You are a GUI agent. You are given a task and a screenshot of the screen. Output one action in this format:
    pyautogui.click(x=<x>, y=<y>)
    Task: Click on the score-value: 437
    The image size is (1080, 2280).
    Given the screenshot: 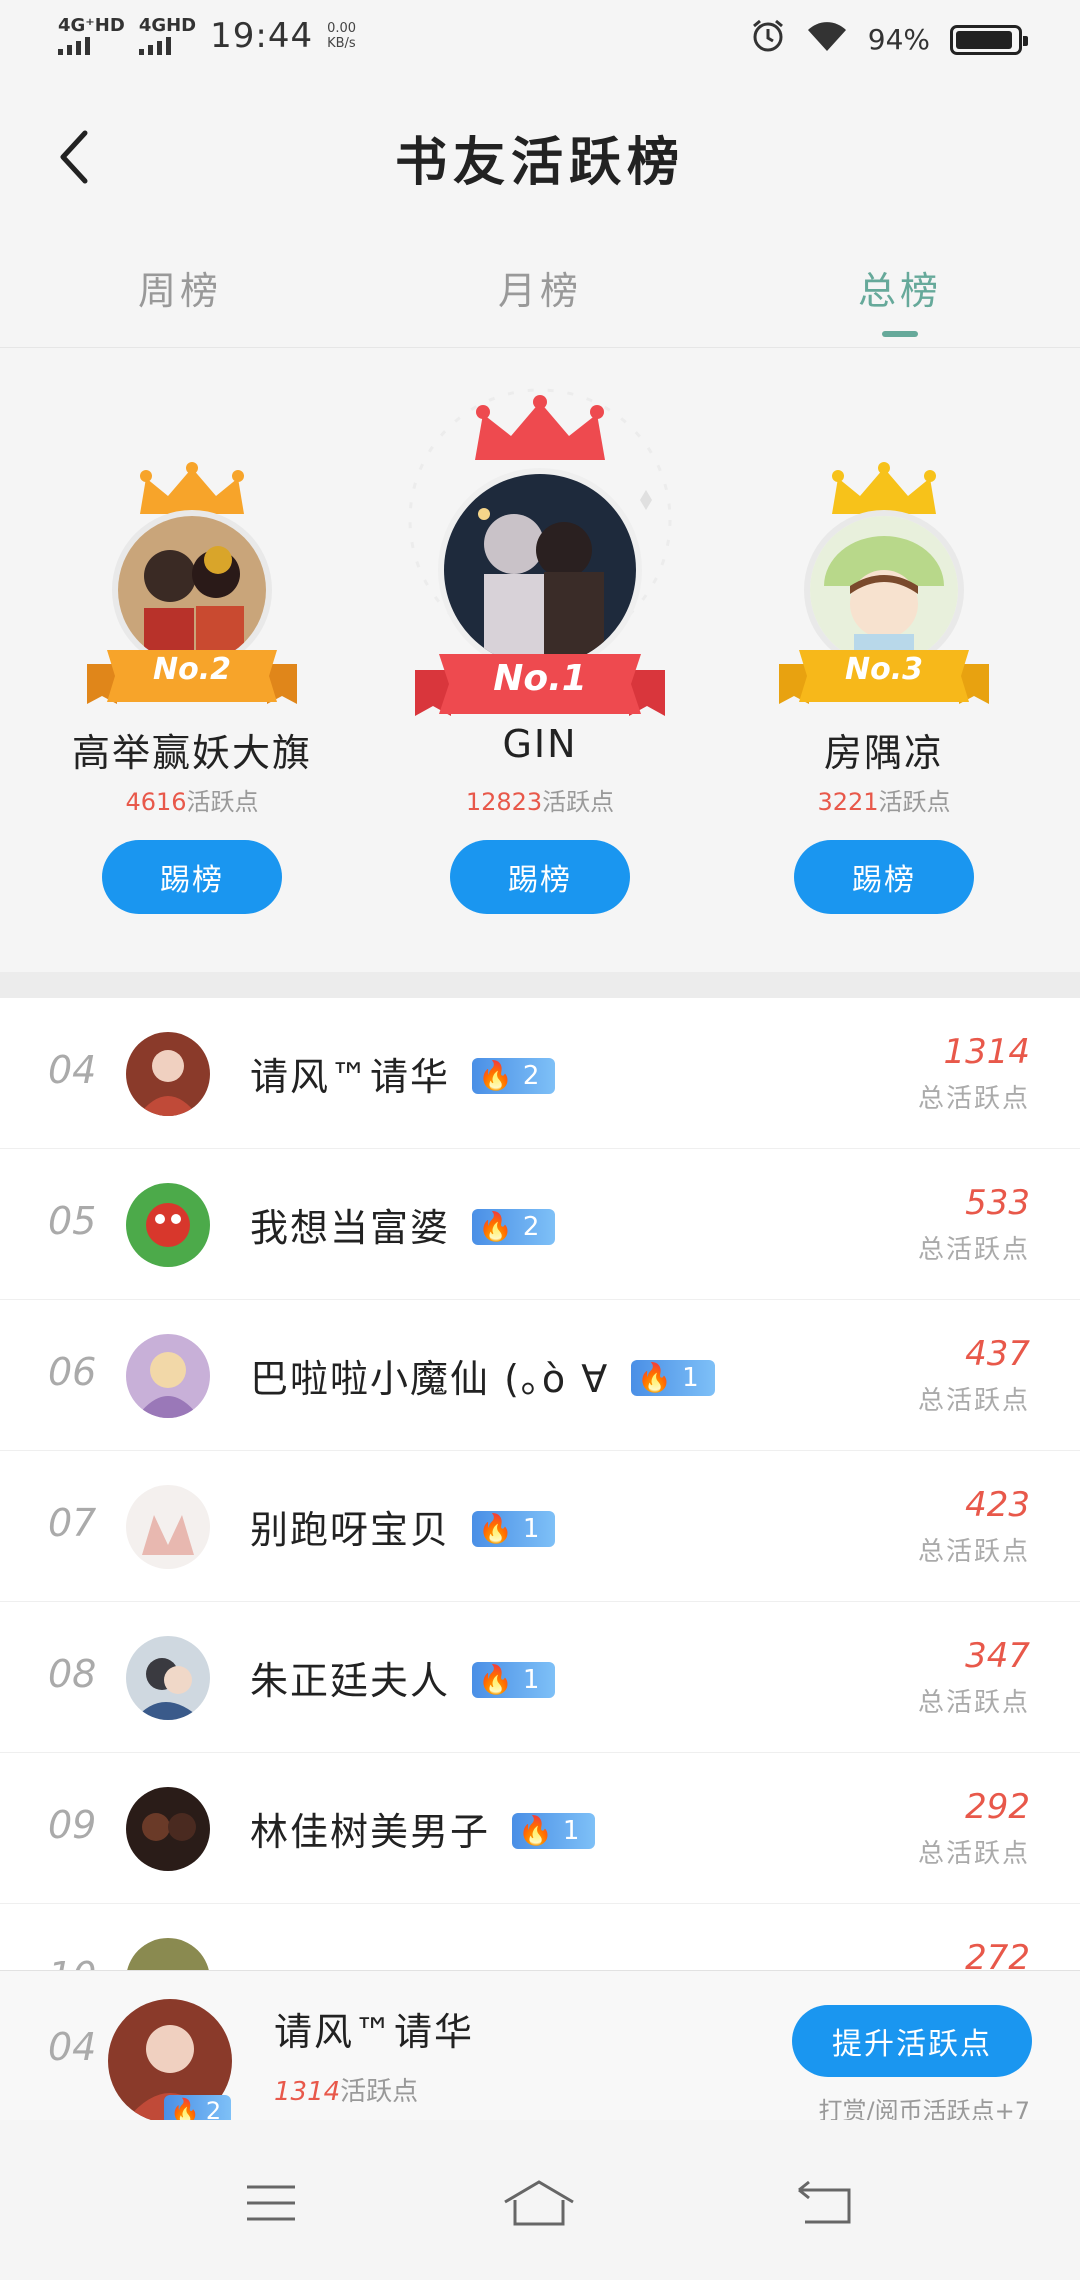 What is the action you would take?
    pyautogui.click(x=997, y=1354)
    